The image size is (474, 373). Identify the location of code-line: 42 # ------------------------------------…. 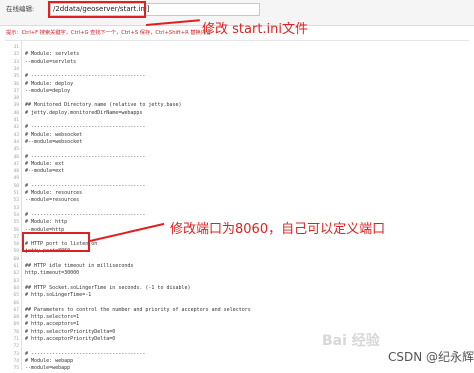
(237, 127).